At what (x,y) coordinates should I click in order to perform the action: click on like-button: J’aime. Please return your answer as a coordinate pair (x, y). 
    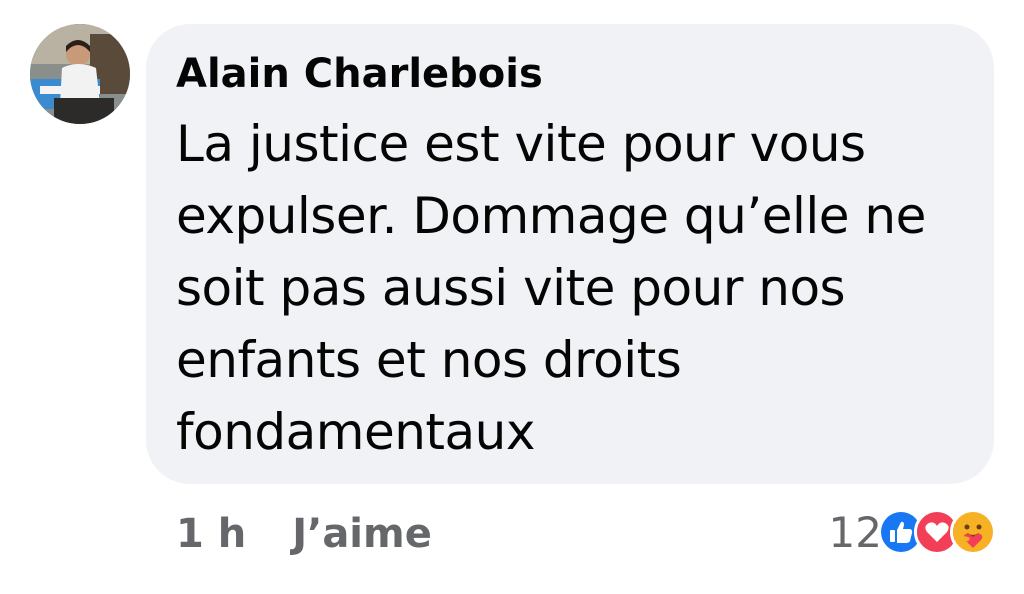
    Looking at the image, I should click on (362, 534).